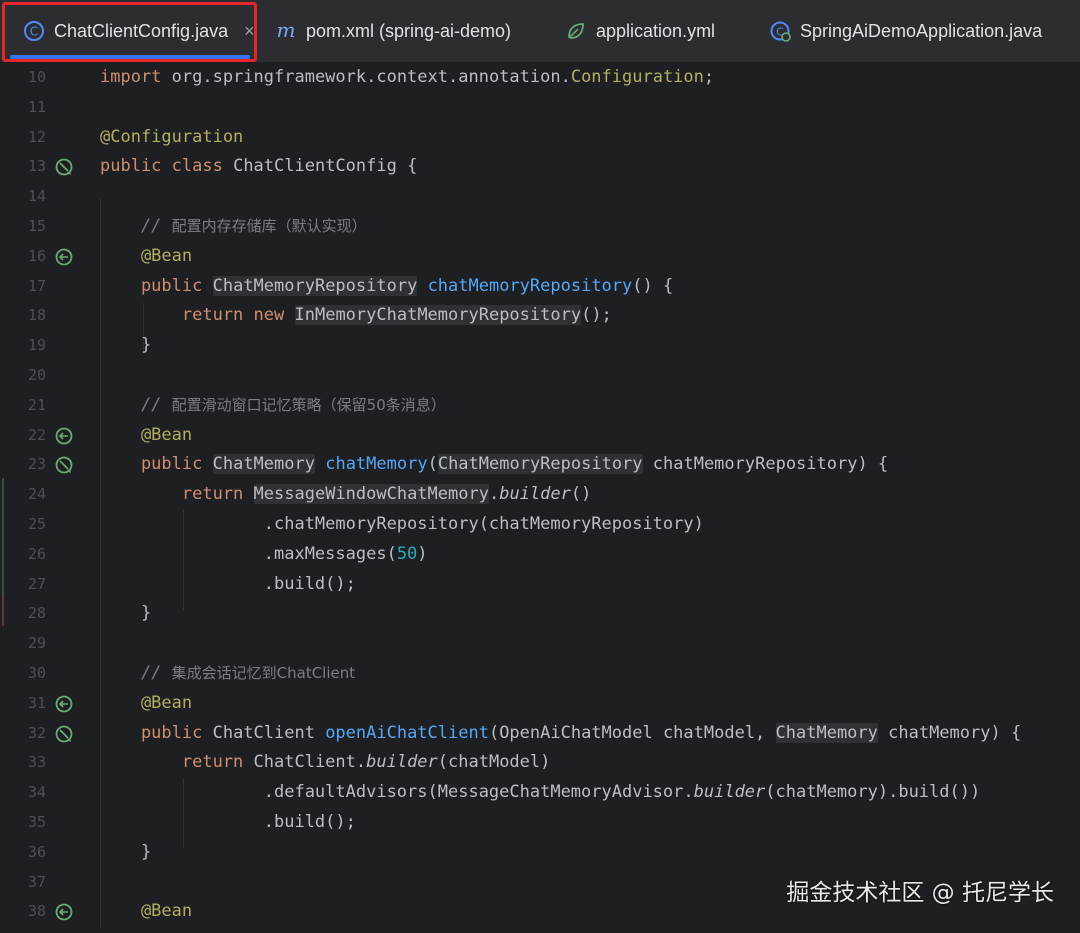 Image resolution: width=1080 pixels, height=933 pixels. I want to click on code-token: ;, so click(709, 77).